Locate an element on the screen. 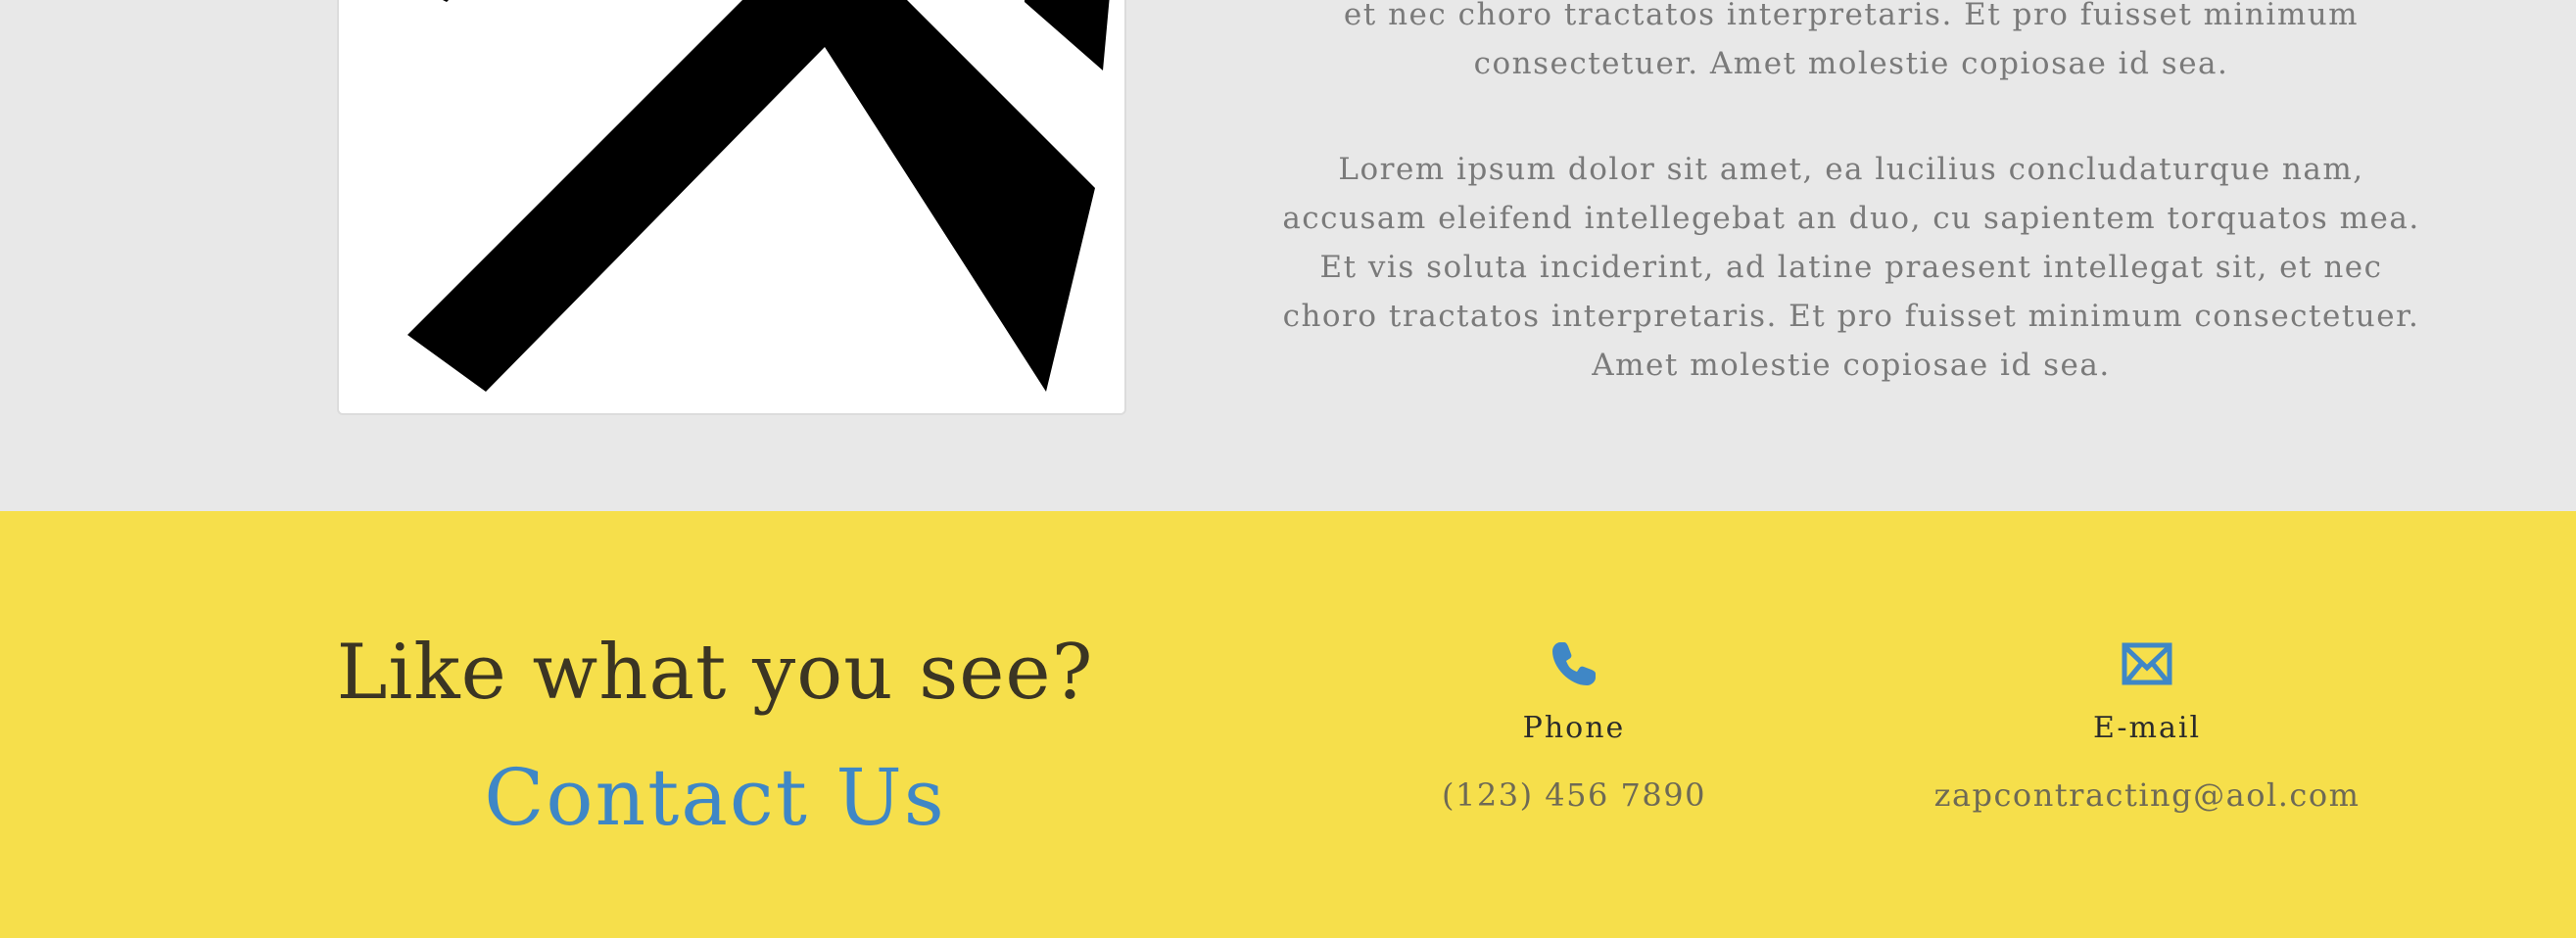 The width and height of the screenshot is (2576, 938). mail-icon is located at coordinates (2147, 663).